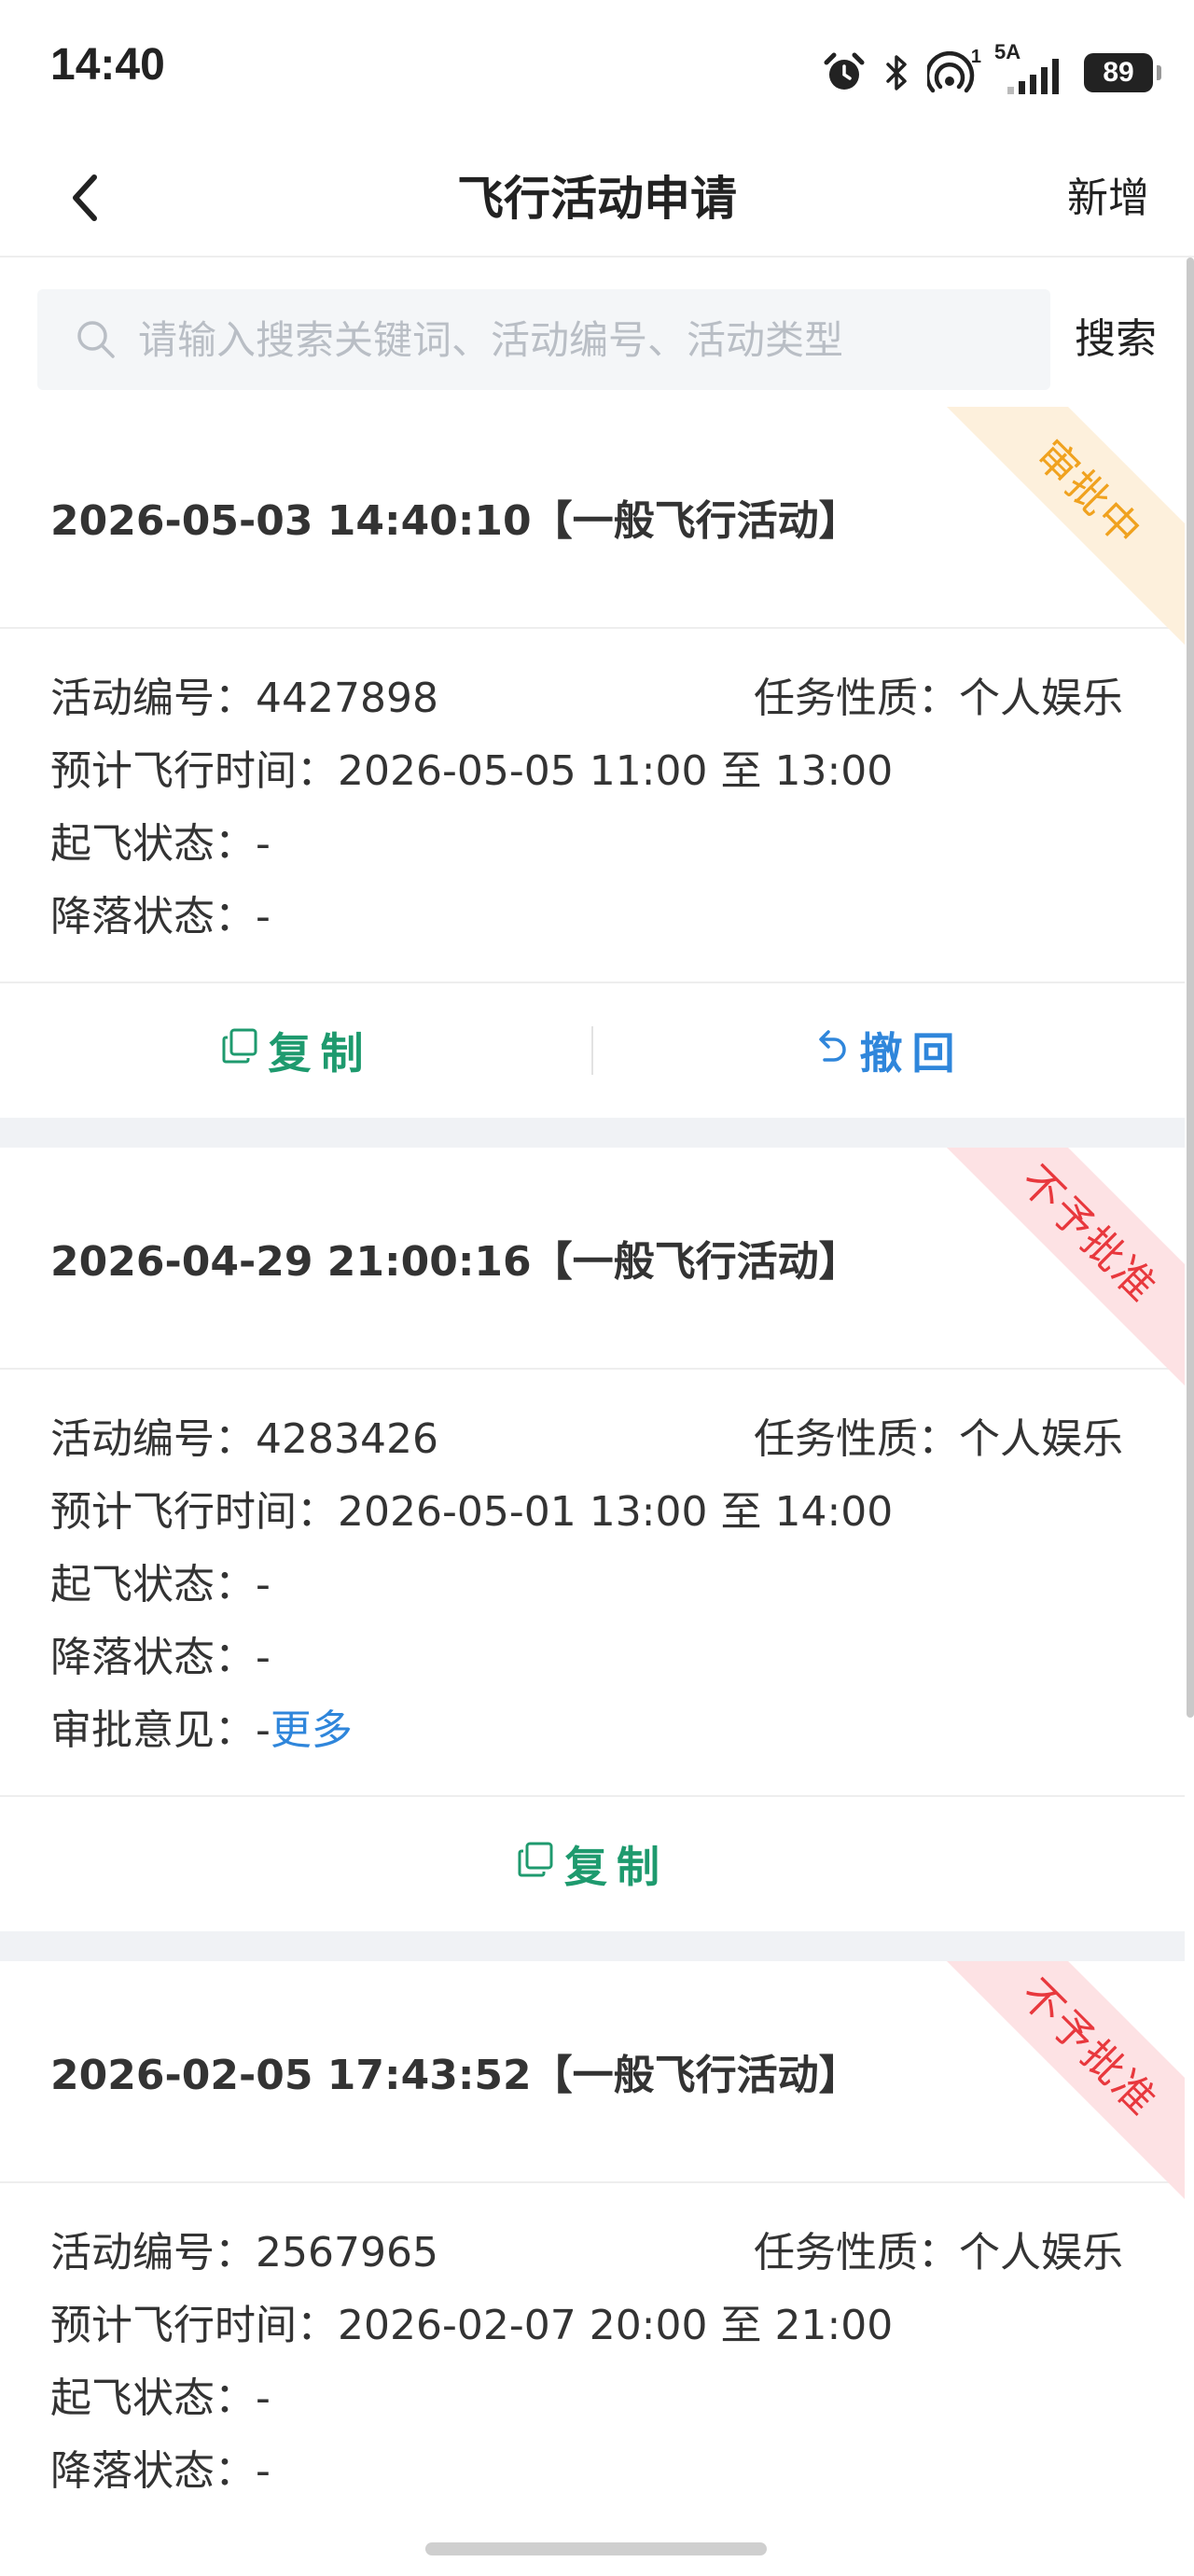 The height and width of the screenshot is (2576, 1194). Describe the element at coordinates (1108, 199) in the screenshot. I see `add-button: 新增` at that location.